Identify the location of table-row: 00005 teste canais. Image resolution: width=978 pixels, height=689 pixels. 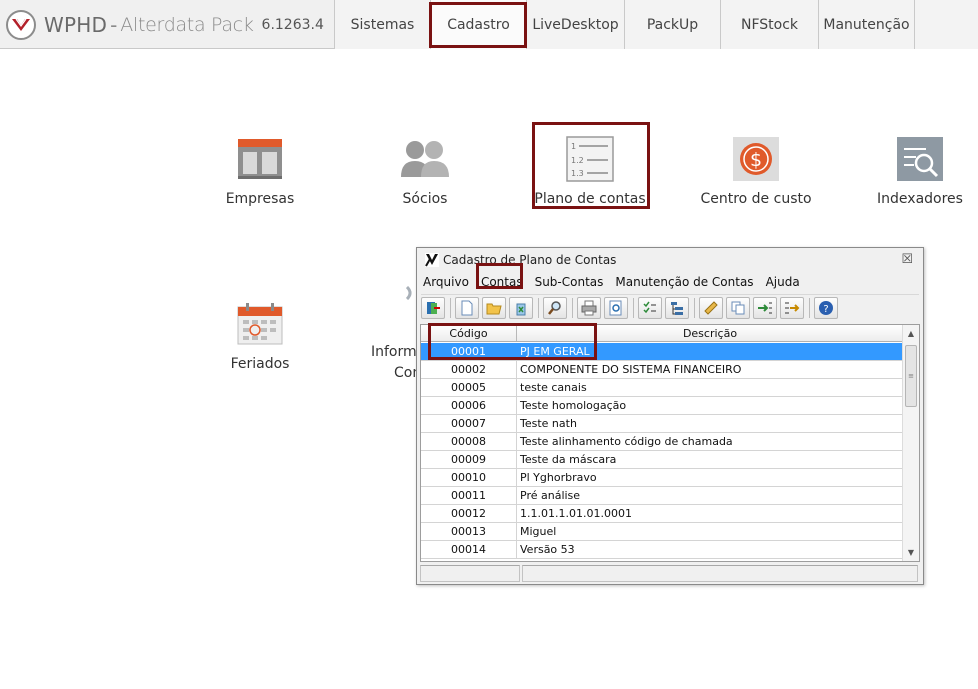
(662, 388).